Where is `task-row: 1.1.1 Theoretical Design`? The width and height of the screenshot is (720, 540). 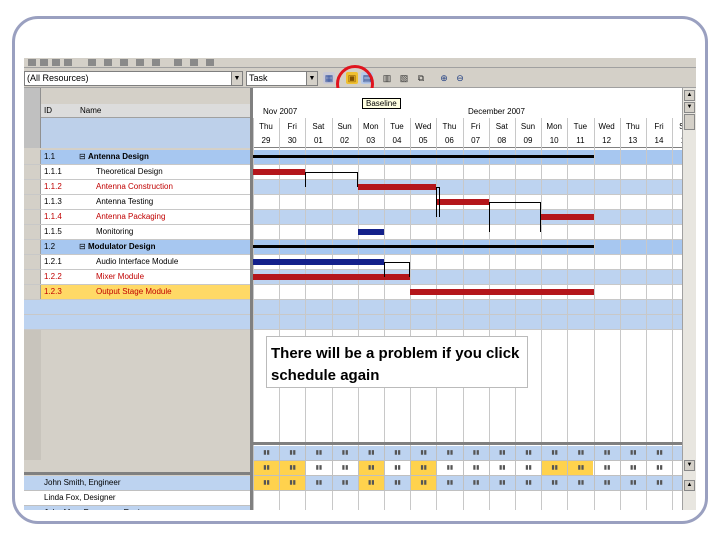
task-row: 1.1.1 Theoretical Design is located at coordinates (137, 172).